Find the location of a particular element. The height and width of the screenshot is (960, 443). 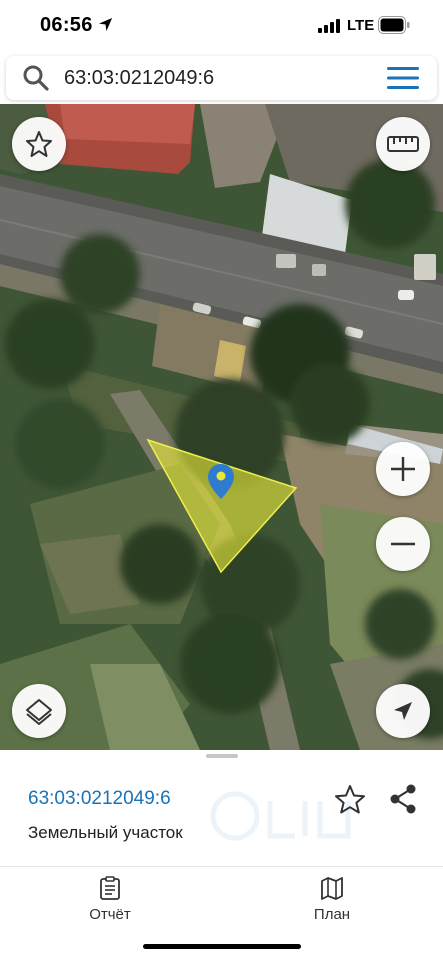

watermark-logo is located at coordinates (280, 816).